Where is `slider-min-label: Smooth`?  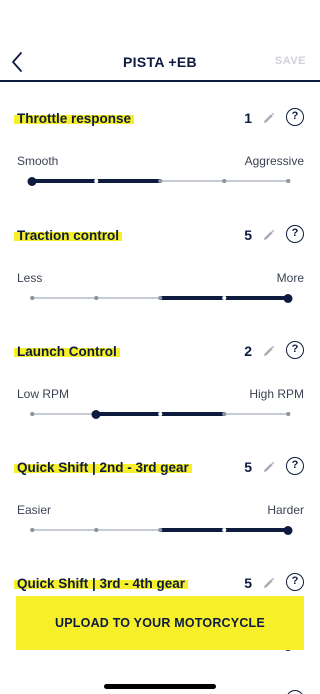 slider-min-label: Smooth is located at coordinates (38, 161).